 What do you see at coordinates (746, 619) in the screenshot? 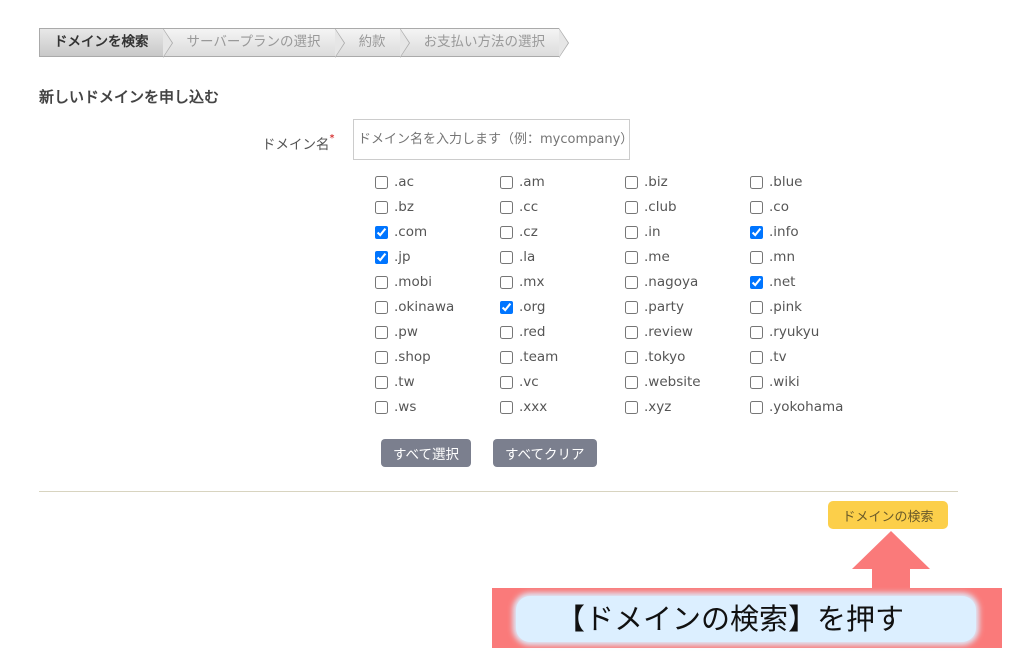
I see `annotation-text: 【ドメインの検索】を押す` at bounding box center [746, 619].